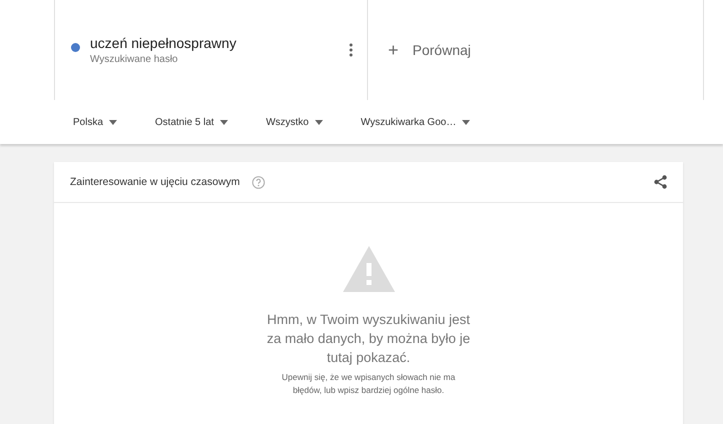  What do you see at coordinates (95, 122) in the screenshot?
I see `filter-dropdown: Polska` at bounding box center [95, 122].